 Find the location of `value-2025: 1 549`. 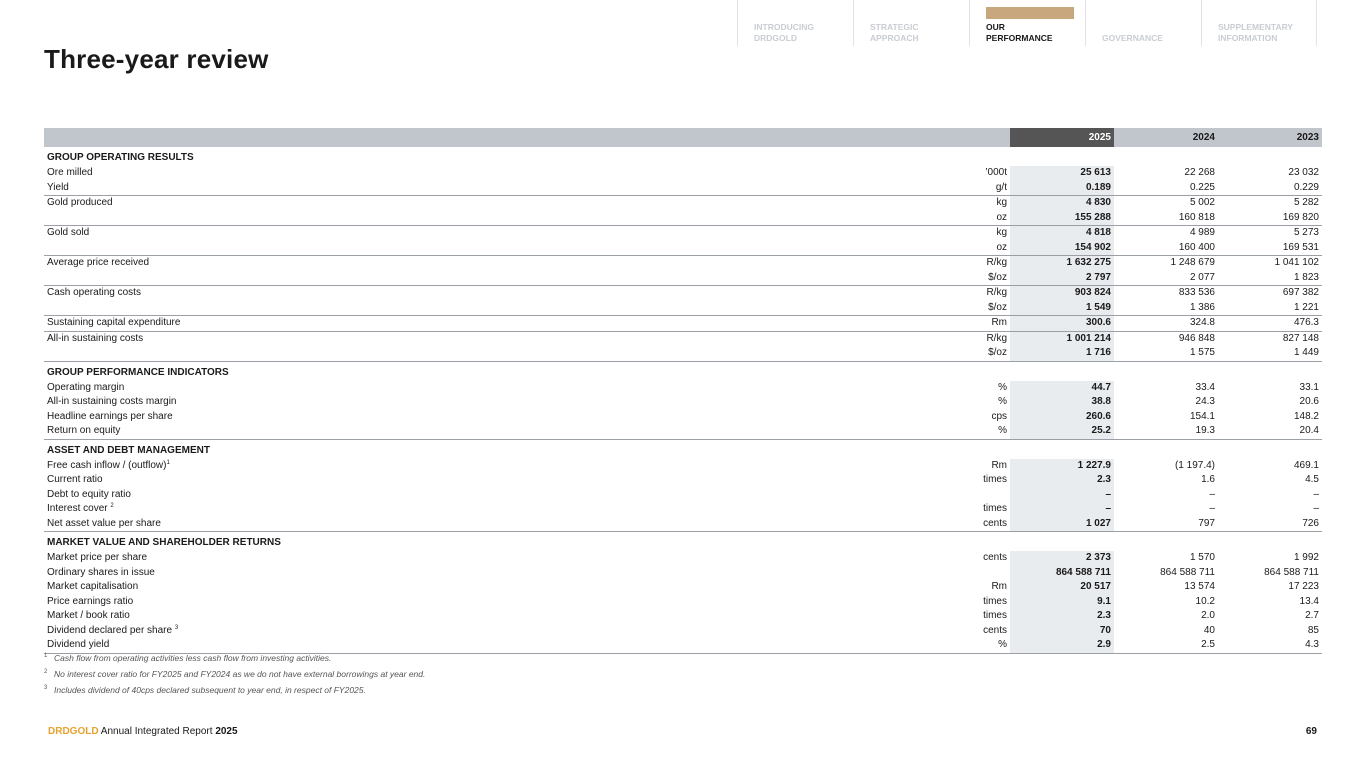

value-2025: 1 549 is located at coordinates (1062, 308).